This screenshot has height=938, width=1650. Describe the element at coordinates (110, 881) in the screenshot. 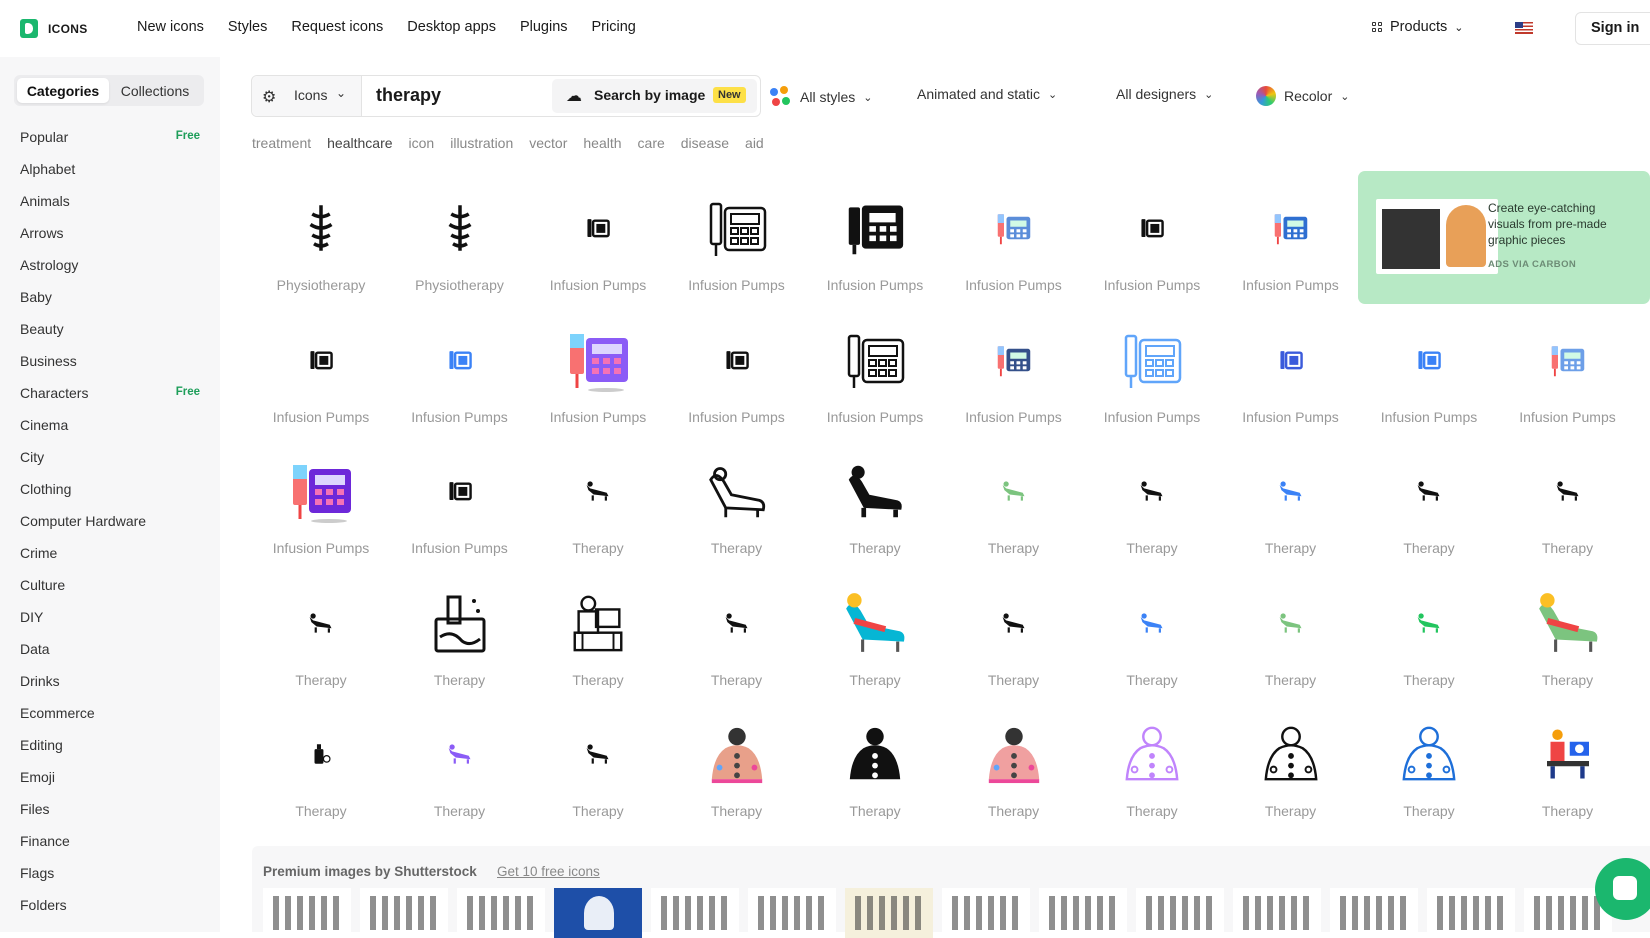

I see `sidebar-item-flags: Flags` at that location.